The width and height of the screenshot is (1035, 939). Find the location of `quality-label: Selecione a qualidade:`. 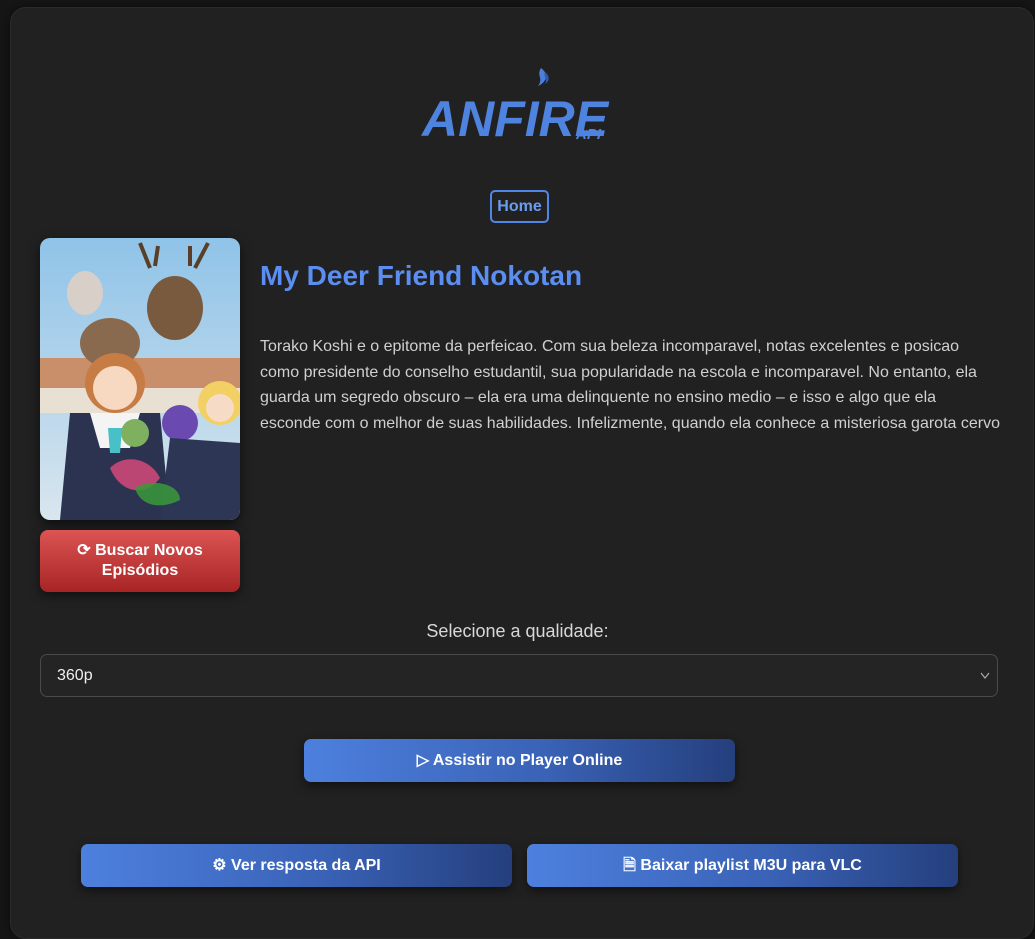

quality-label: Selecione a qualidade: is located at coordinates (517, 631).